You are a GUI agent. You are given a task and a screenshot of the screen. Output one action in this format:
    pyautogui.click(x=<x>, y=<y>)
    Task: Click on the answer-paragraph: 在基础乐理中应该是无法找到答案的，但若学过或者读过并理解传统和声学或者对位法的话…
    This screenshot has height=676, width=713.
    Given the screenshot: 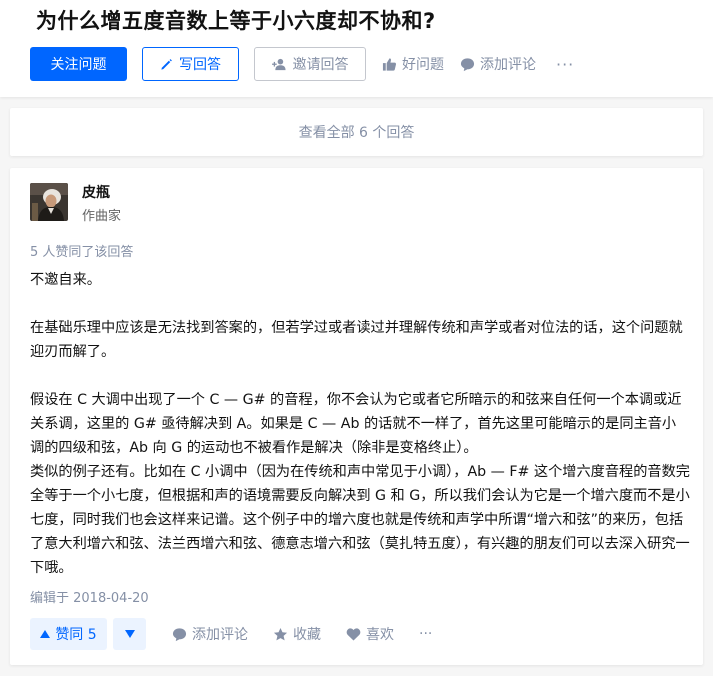 What is the action you would take?
    pyautogui.click(x=356, y=340)
    